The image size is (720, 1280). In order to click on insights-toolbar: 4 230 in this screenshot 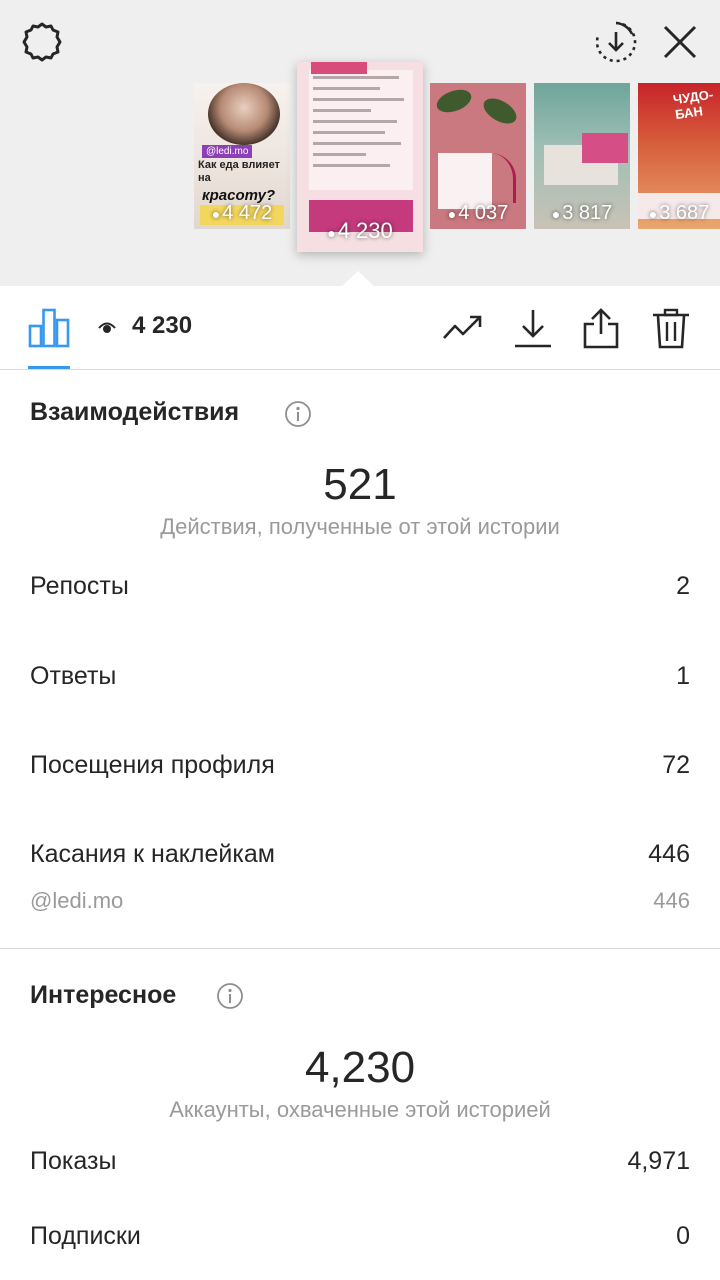, I will do `click(360, 328)`.